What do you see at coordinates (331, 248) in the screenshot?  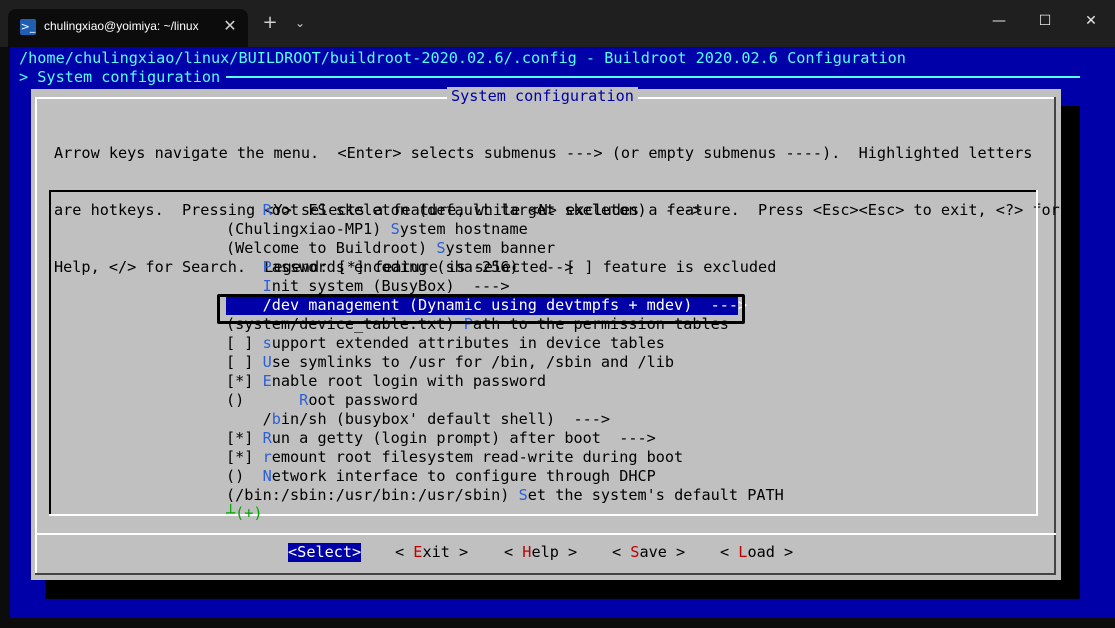 I see `menu-item-prefix: (Welcome to Buildroot)` at bounding box center [331, 248].